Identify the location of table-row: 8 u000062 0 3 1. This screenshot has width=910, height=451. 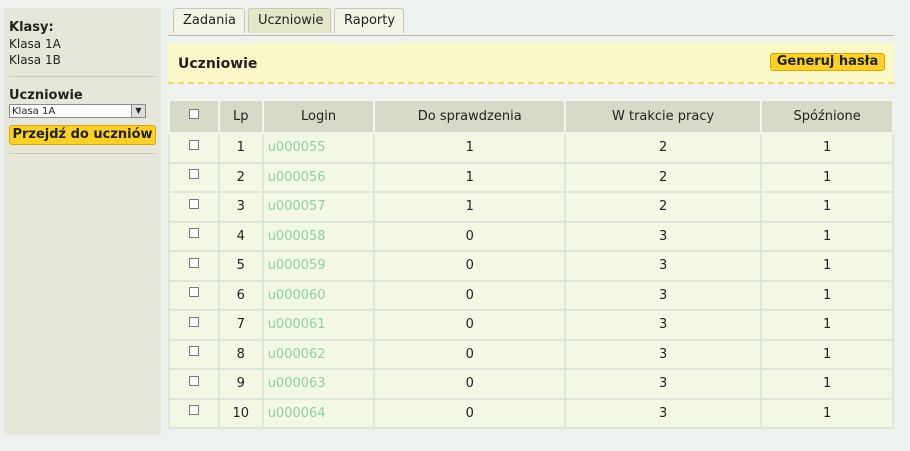
(531, 354).